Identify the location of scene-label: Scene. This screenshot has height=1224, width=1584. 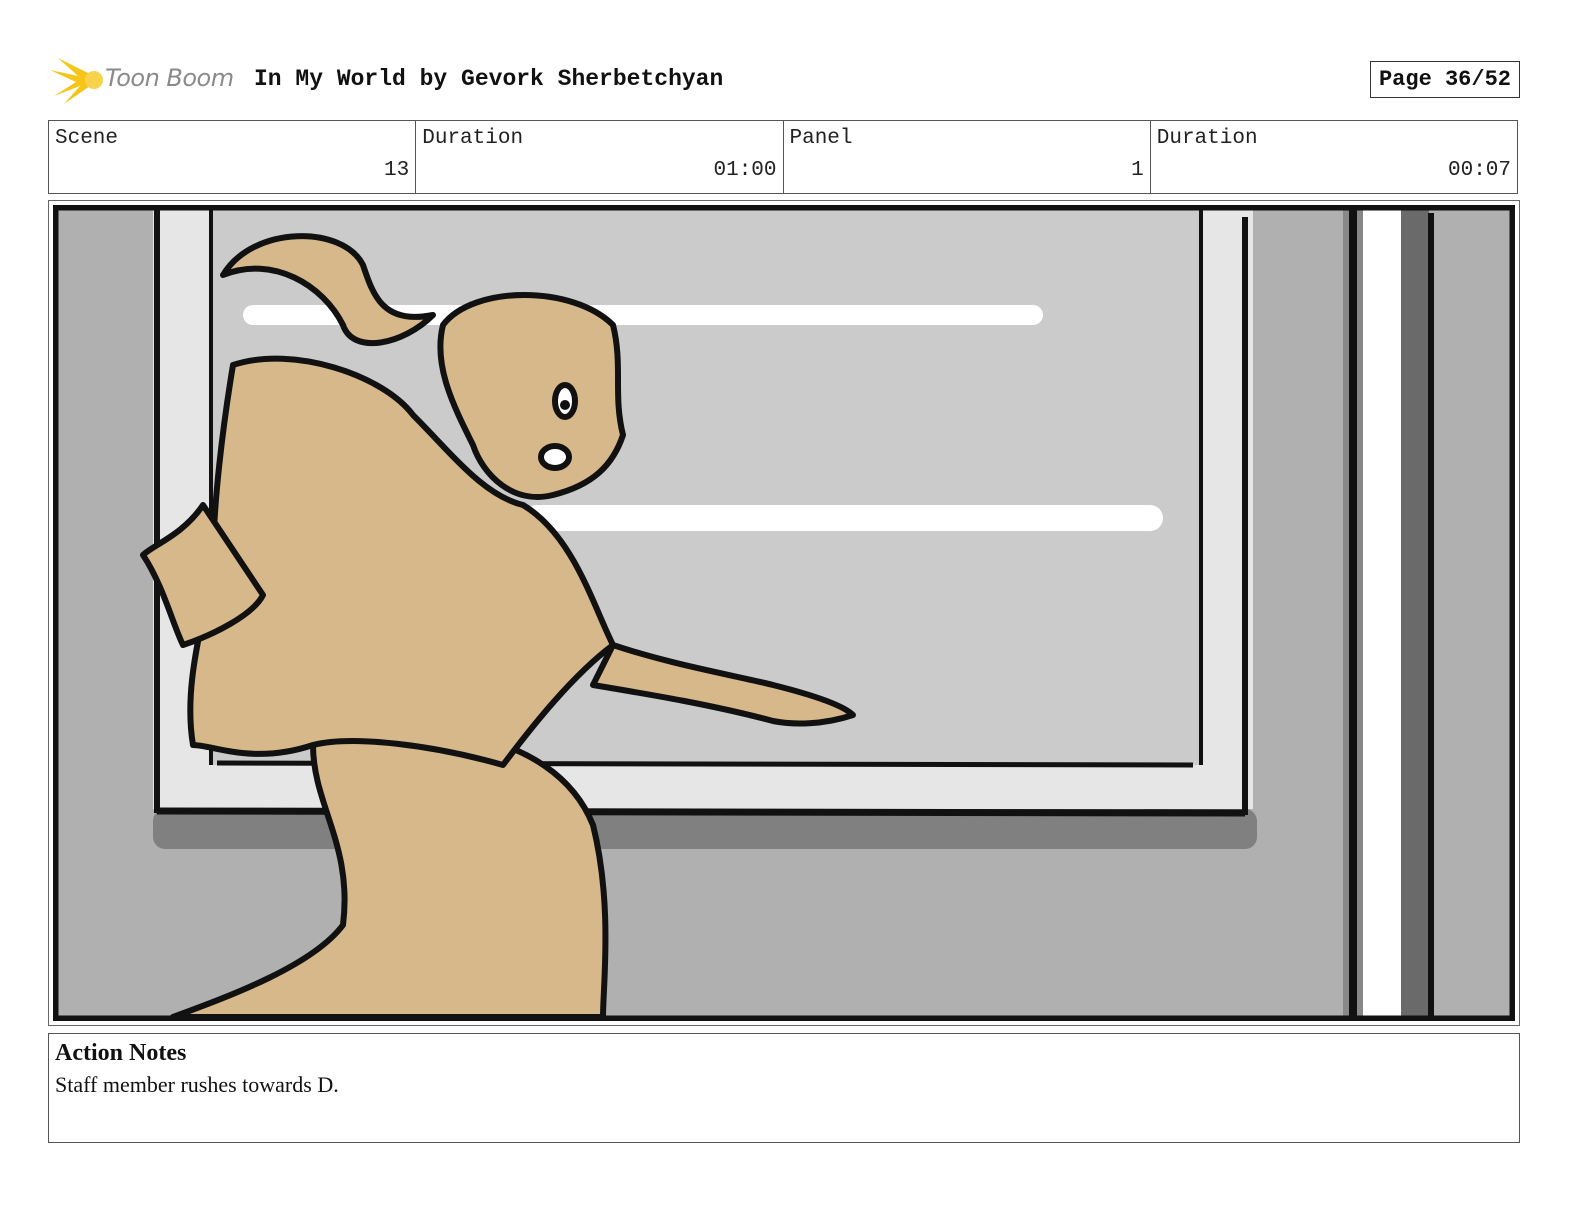
(87, 138).